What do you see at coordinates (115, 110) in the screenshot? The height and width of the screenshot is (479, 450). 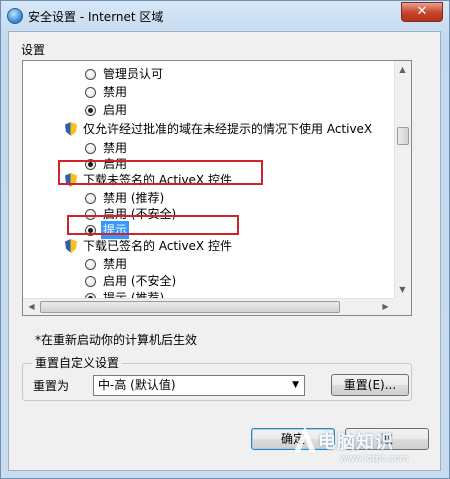 I see `option-label: 启用` at bounding box center [115, 110].